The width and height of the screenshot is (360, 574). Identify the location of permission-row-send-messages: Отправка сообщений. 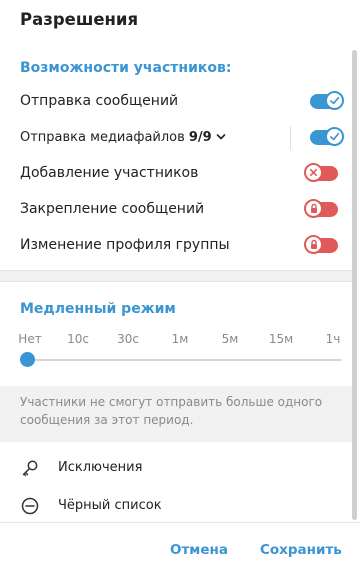
(176, 102).